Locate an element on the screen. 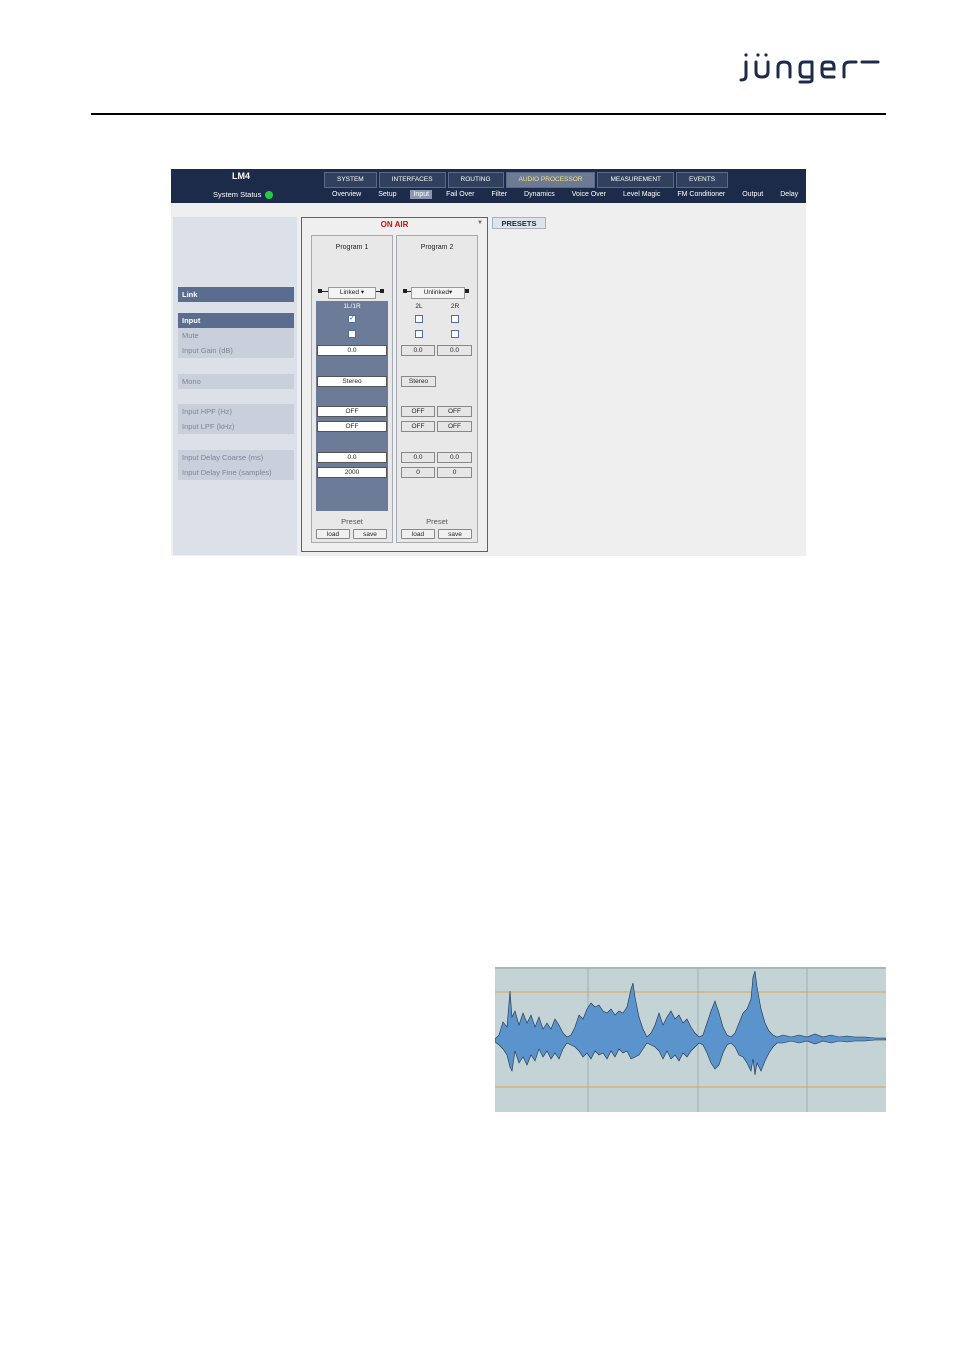 Image resolution: width=954 pixels, height=1351 pixels. program-2-delay-coarse-field-2l: 0.0 is located at coordinates (418, 457).